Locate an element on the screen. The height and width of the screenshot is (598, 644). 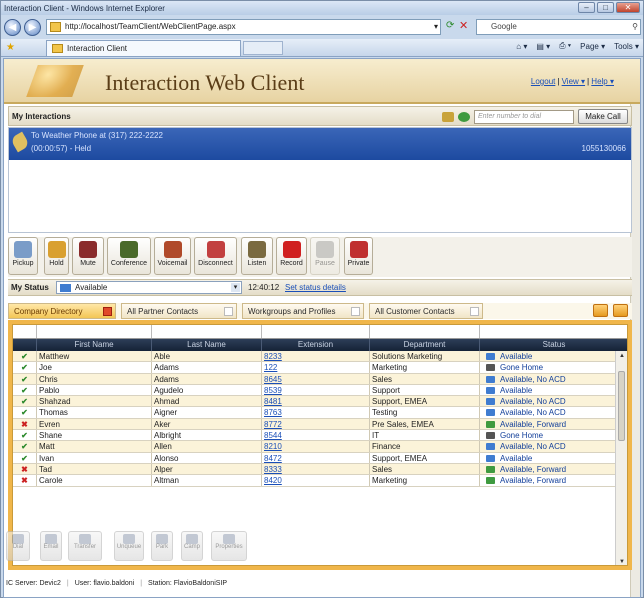
pause-button: Pause is located at coordinates (325, 256).